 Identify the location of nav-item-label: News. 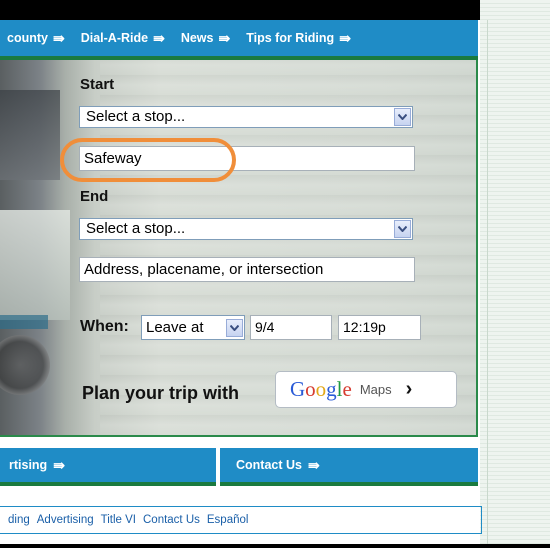
(197, 38).